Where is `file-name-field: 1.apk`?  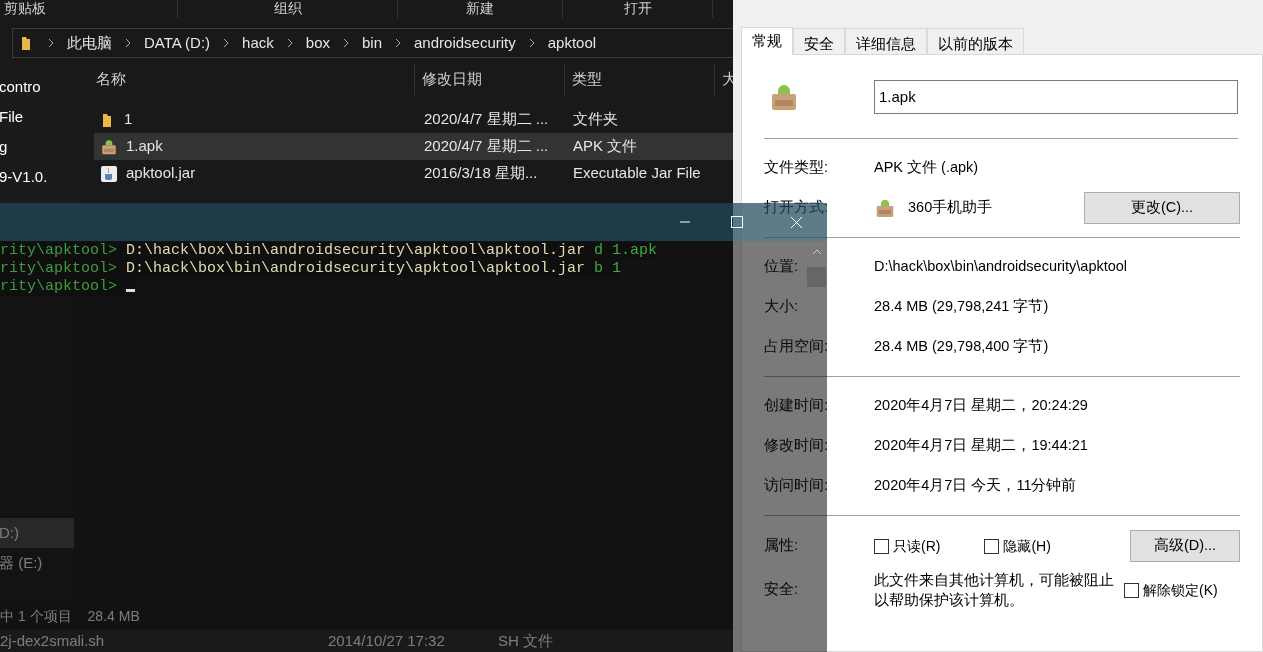
file-name-field: 1.apk is located at coordinates (1056, 96).